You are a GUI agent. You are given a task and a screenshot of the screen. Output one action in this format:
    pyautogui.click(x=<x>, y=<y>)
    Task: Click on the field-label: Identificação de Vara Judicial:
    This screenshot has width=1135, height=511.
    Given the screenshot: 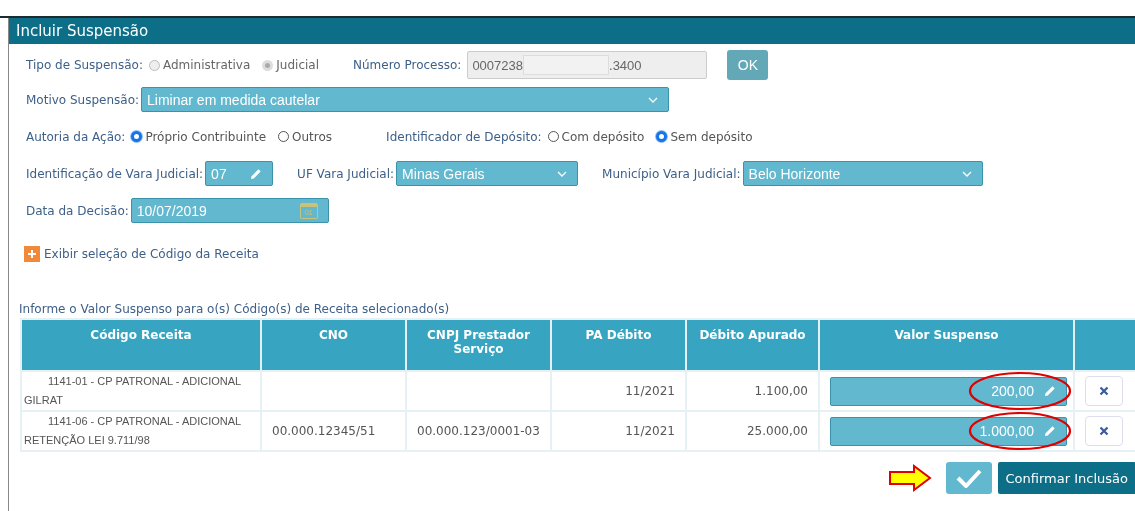 What is the action you would take?
    pyautogui.click(x=115, y=173)
    